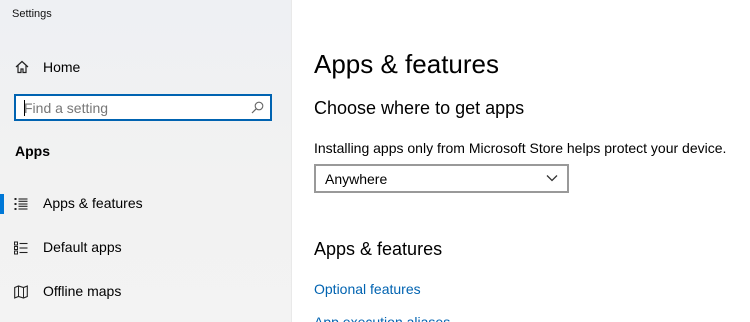 The height and width of the screenshot is (322, 750). What do you see at coordinates (356, 179) in the screenshot?
I see `dropdown-selected-value: Anywhere` at bounding box center [356, 179].